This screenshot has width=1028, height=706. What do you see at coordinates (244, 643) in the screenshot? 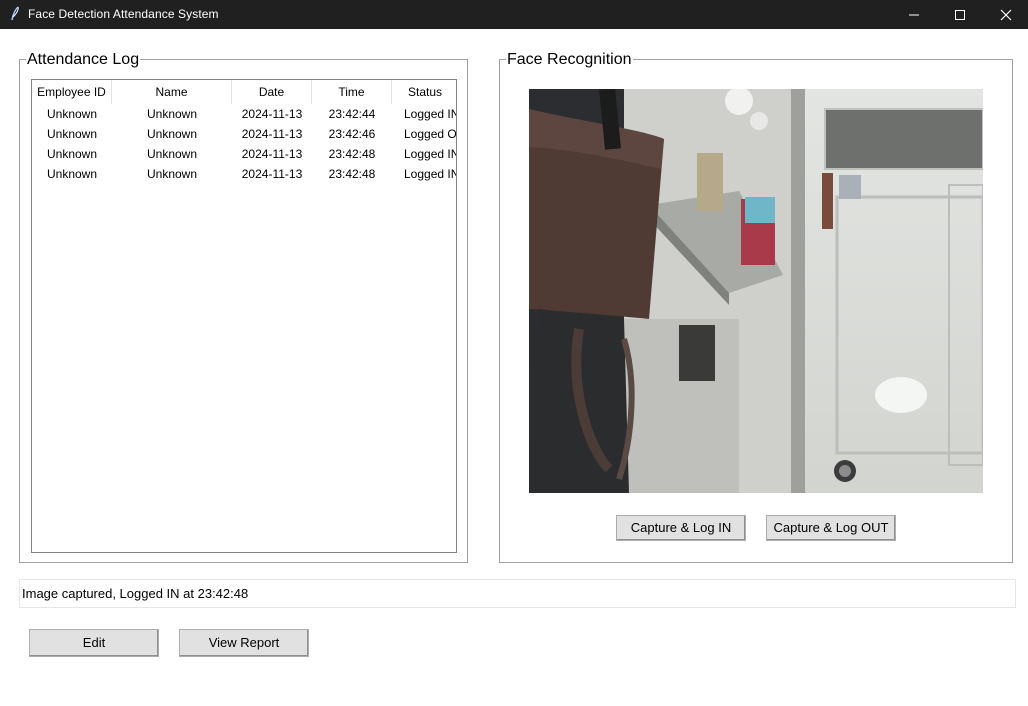
I see `view-report-button: View Report` at bounding box center [244, 643].